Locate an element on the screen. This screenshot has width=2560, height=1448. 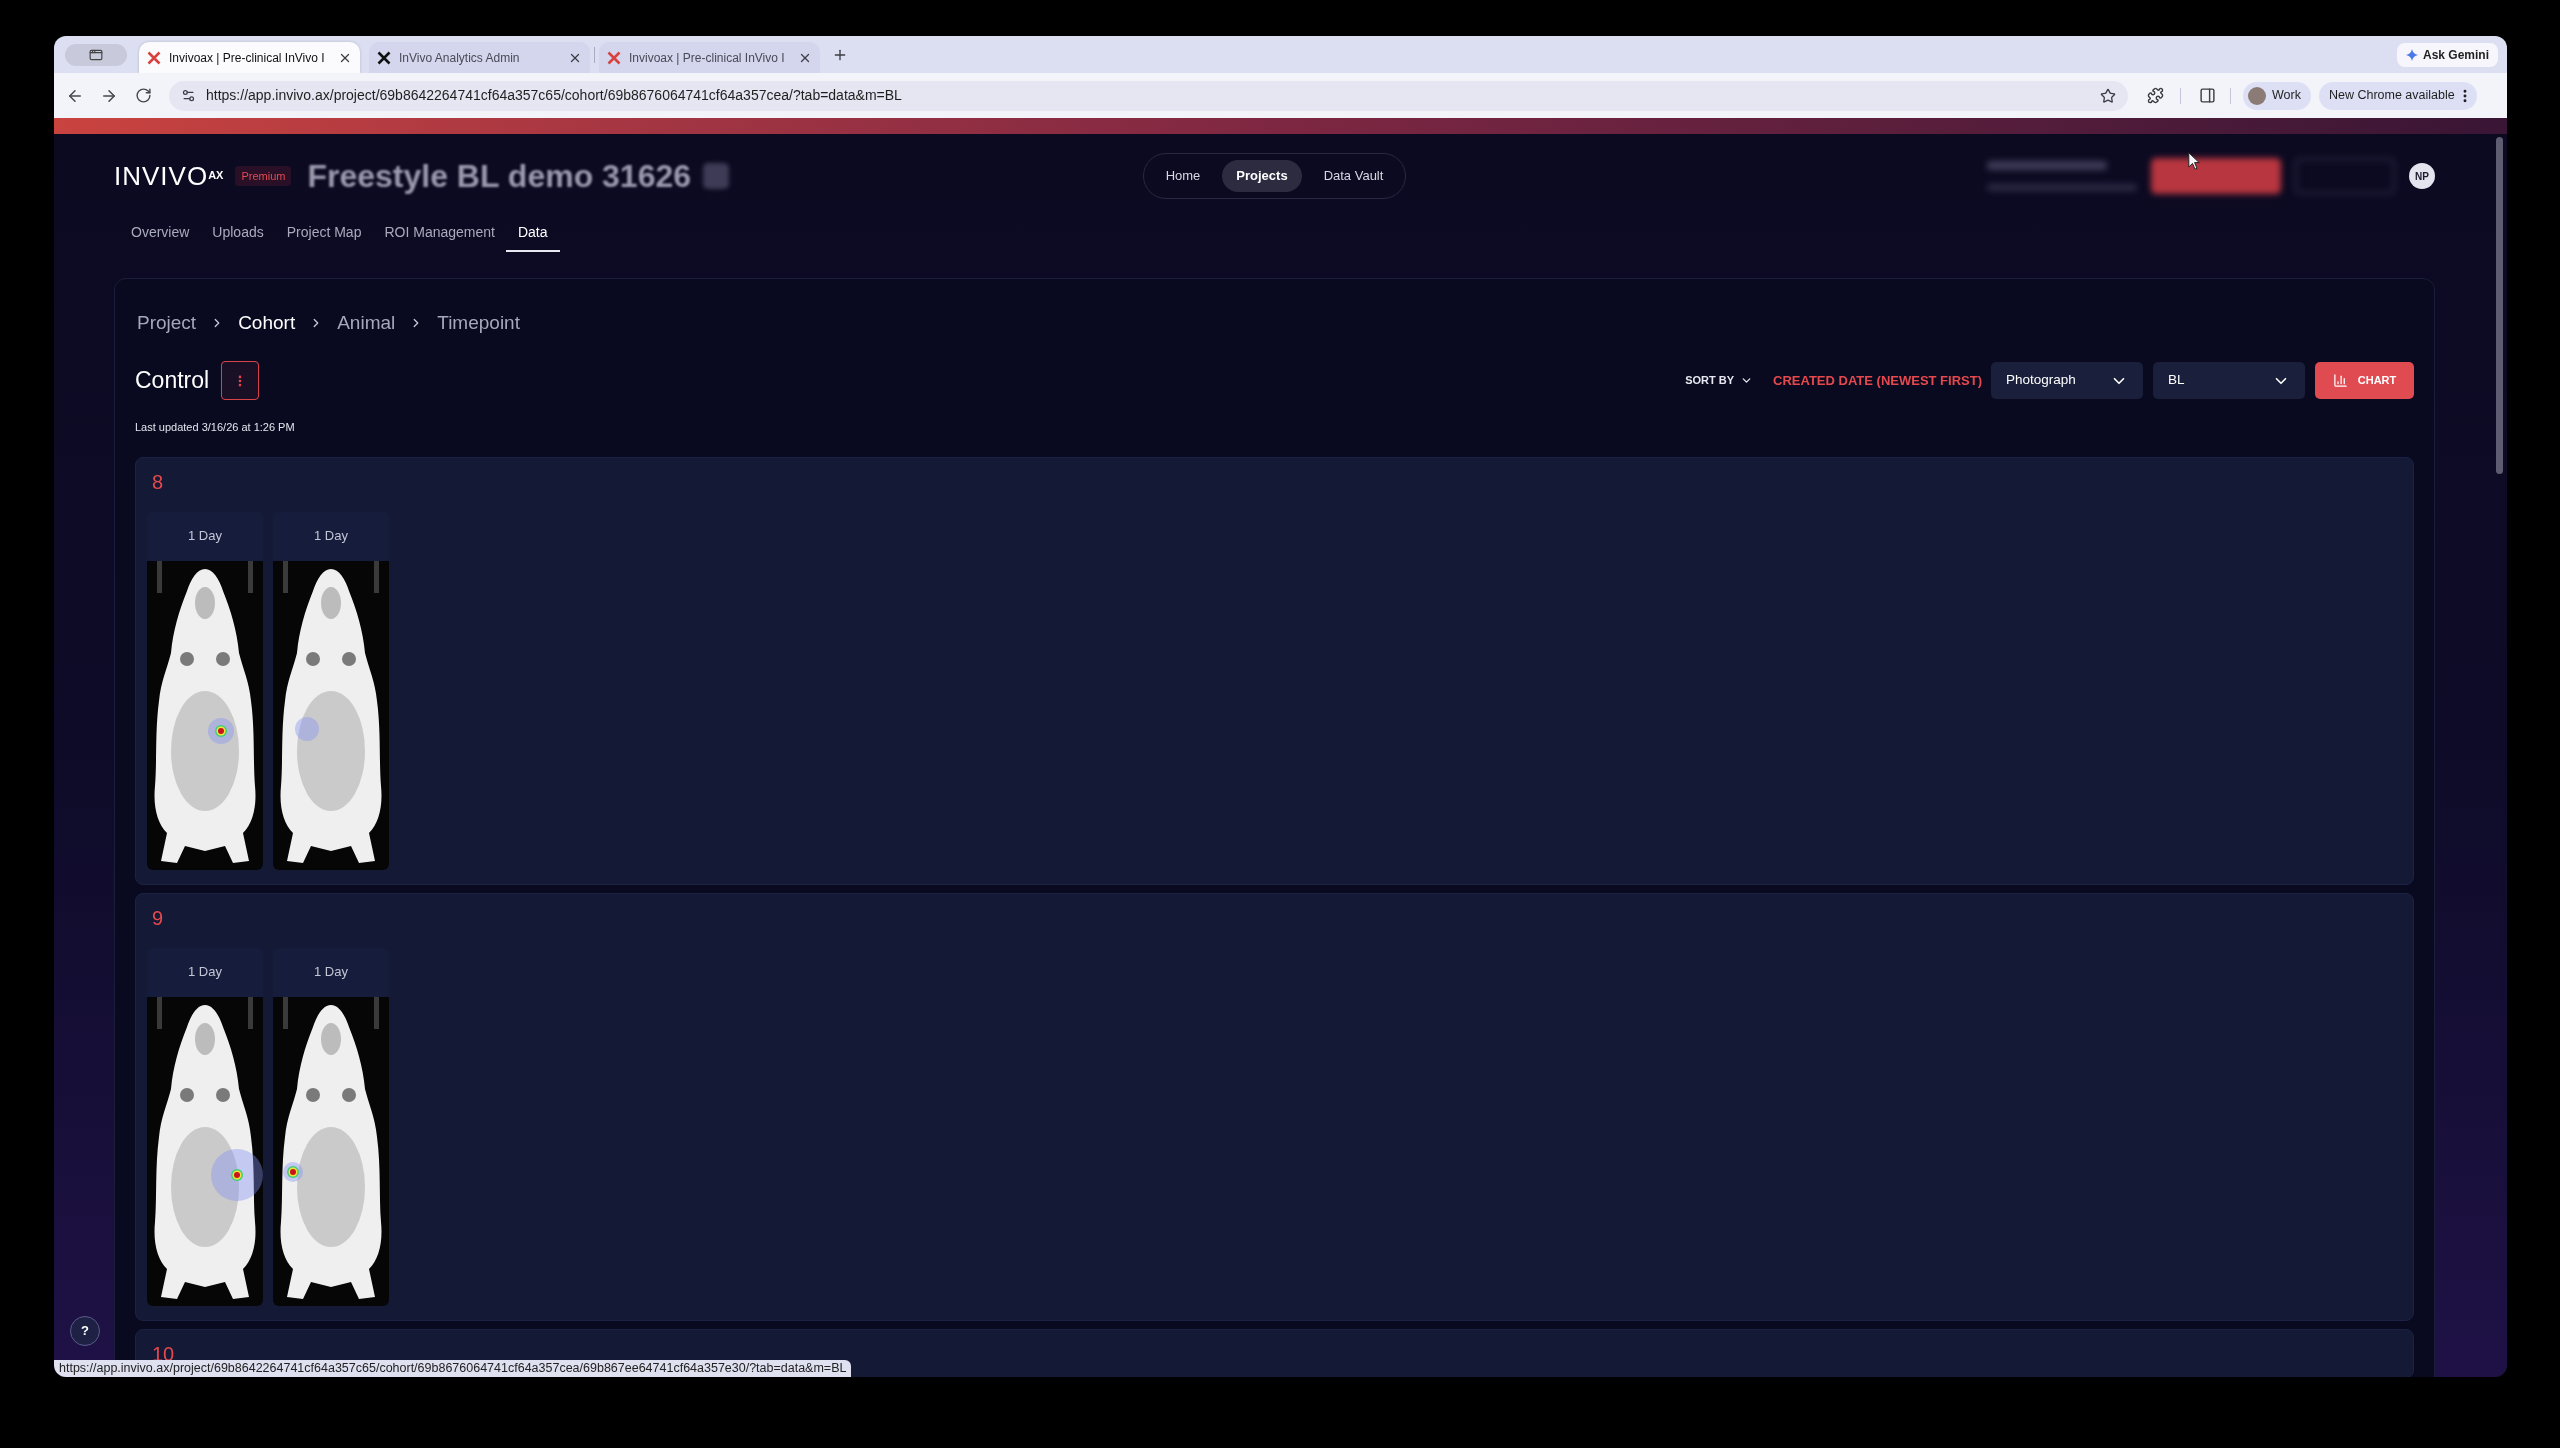
animal-number: 9 is located at coordinates (157, 917).